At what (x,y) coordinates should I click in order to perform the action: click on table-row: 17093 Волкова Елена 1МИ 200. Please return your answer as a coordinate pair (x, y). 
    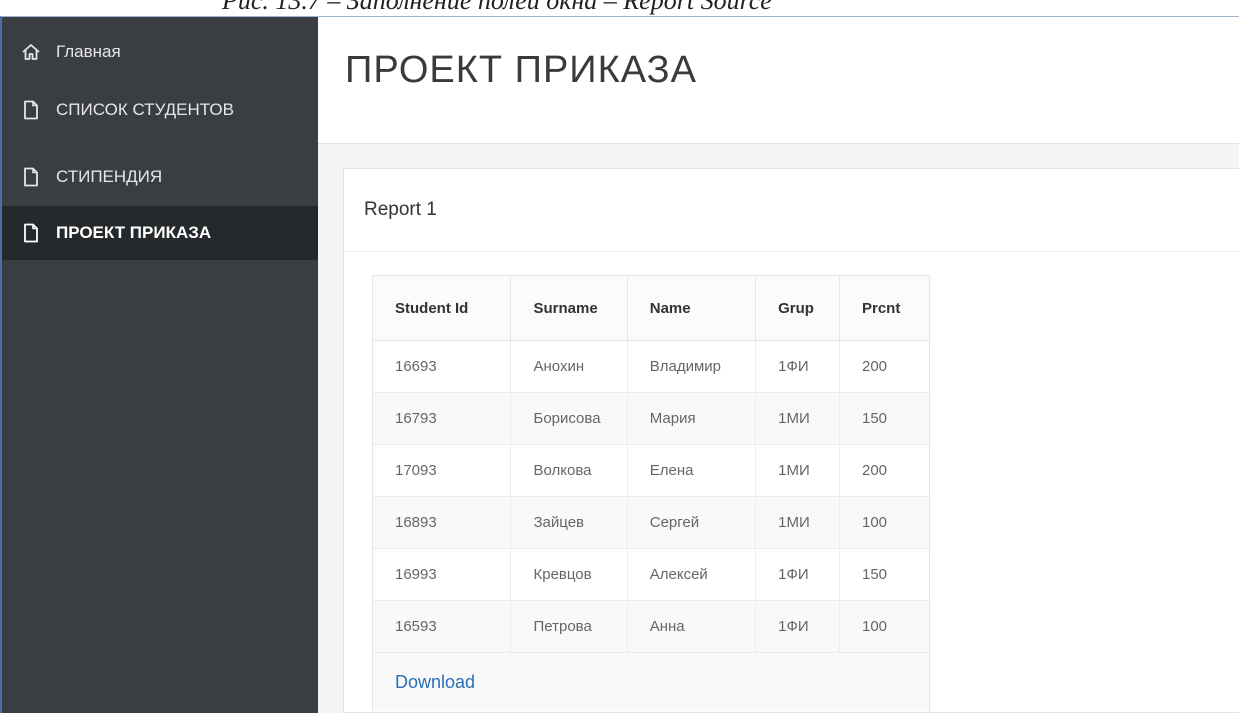
    Looking at the image, I should click on (651, 470).